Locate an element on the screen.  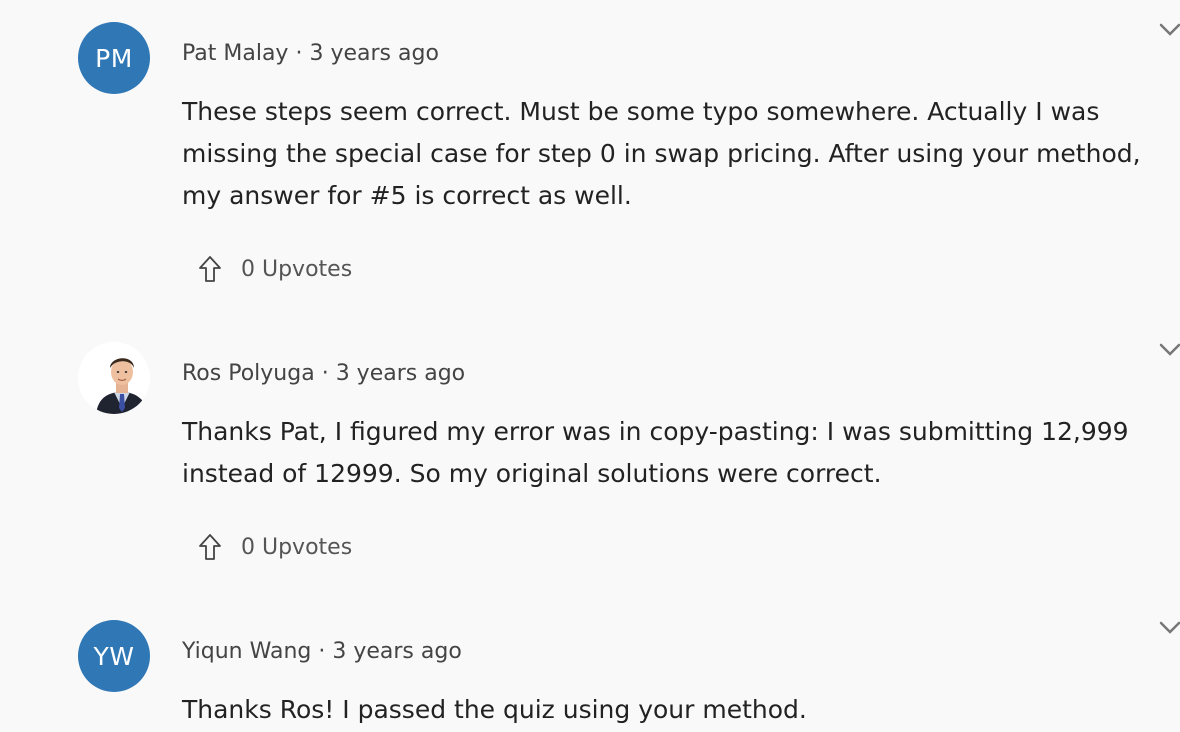
comment-meta: Yiqun Wang · 3 years ago is located at coordinates (322, 651).